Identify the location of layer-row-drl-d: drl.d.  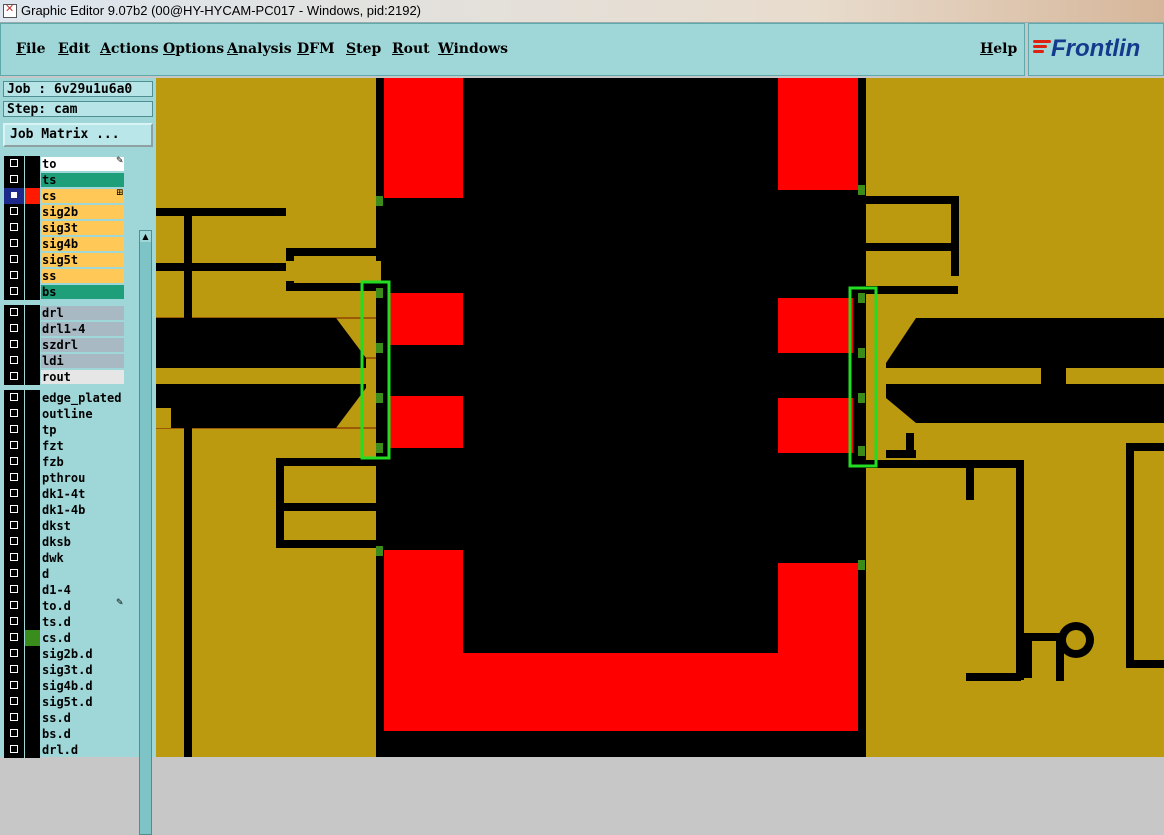
(70, 750).